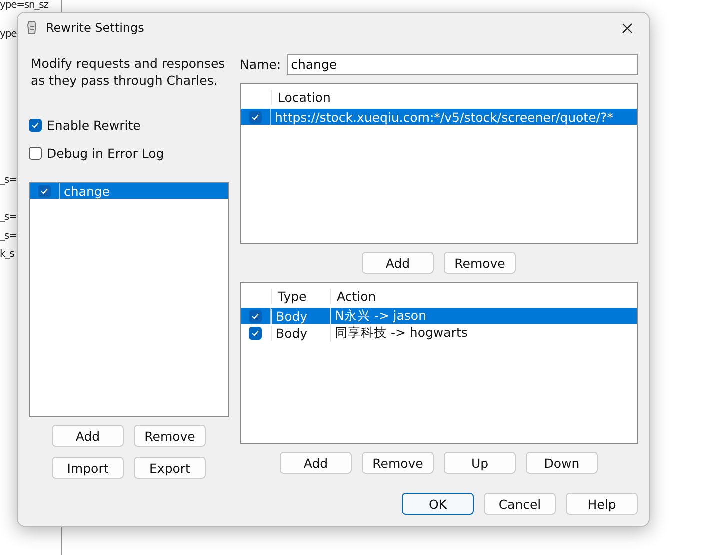 This screenshot has height=555, width=724. I want to click on column-header: Action, so click(483, 296).